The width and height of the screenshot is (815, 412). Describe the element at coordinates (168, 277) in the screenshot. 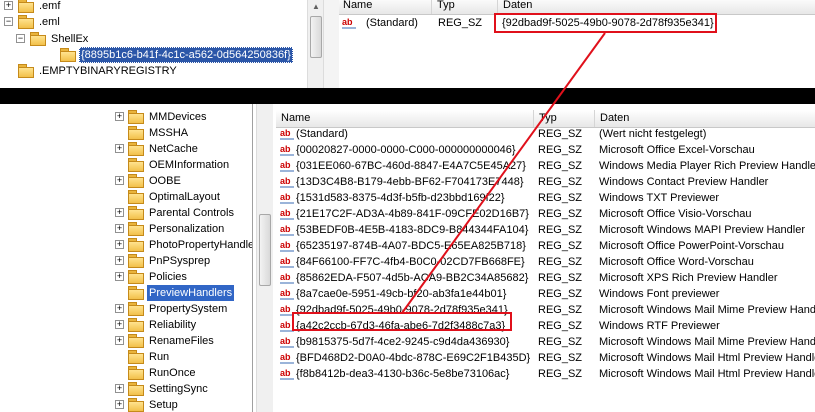

I see `tree-node-label: Policies` at that location.